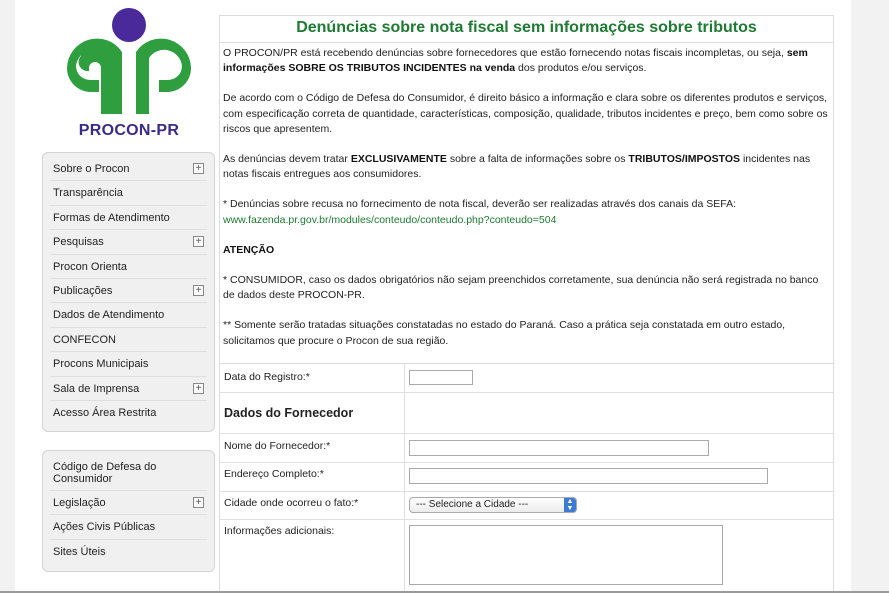  I want to click on procon-logo-icon, so click(129, 61).